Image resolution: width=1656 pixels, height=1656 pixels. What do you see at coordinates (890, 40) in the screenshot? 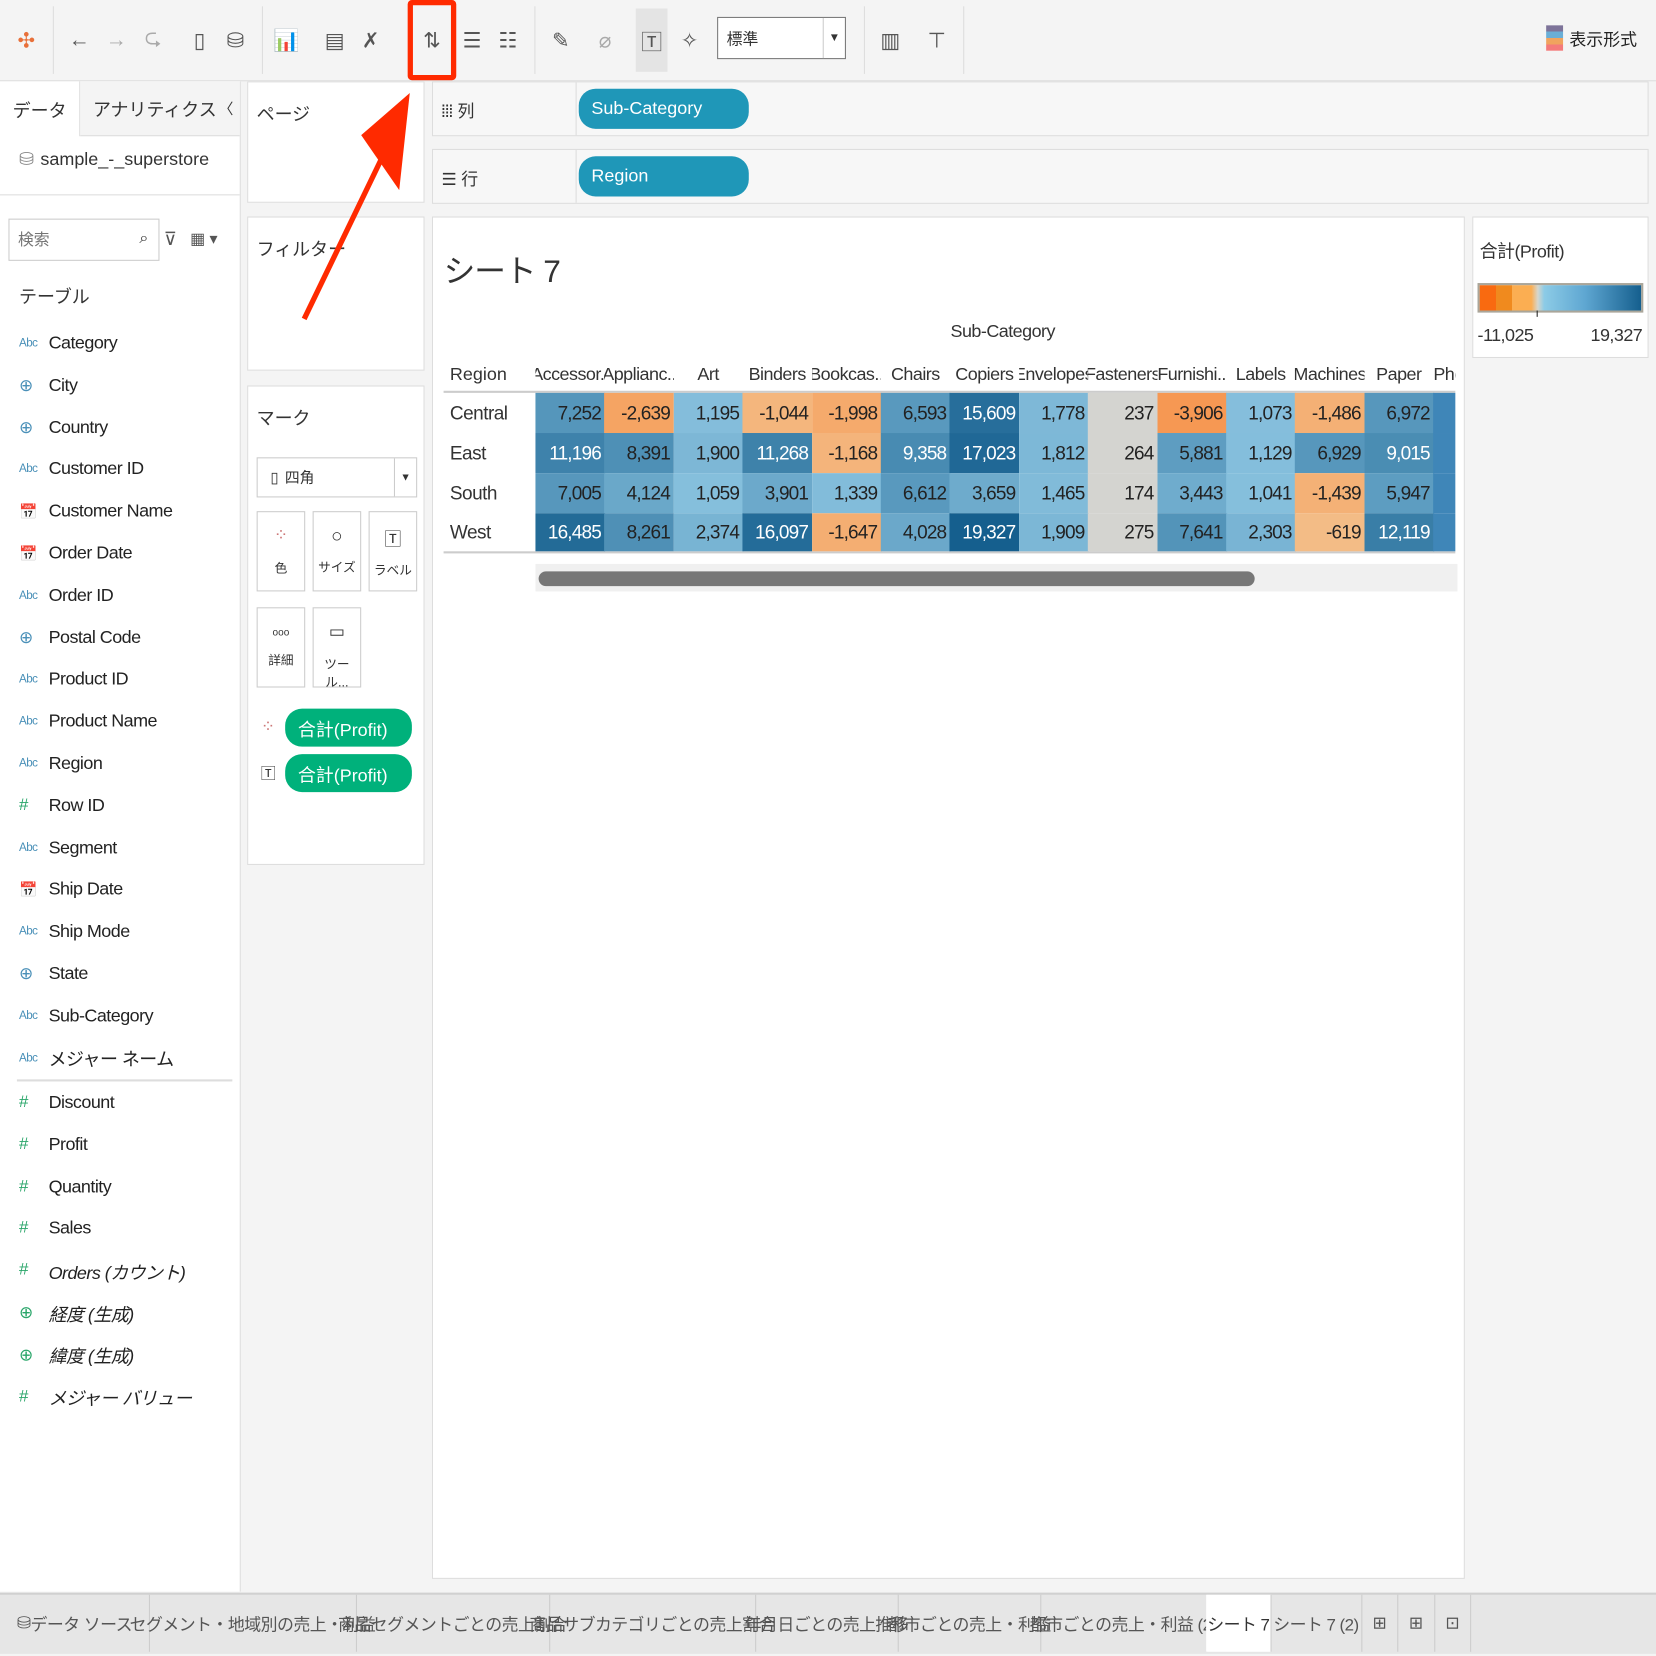
I see `show-cards-icon: ▥` at bounding box center [890, 40].